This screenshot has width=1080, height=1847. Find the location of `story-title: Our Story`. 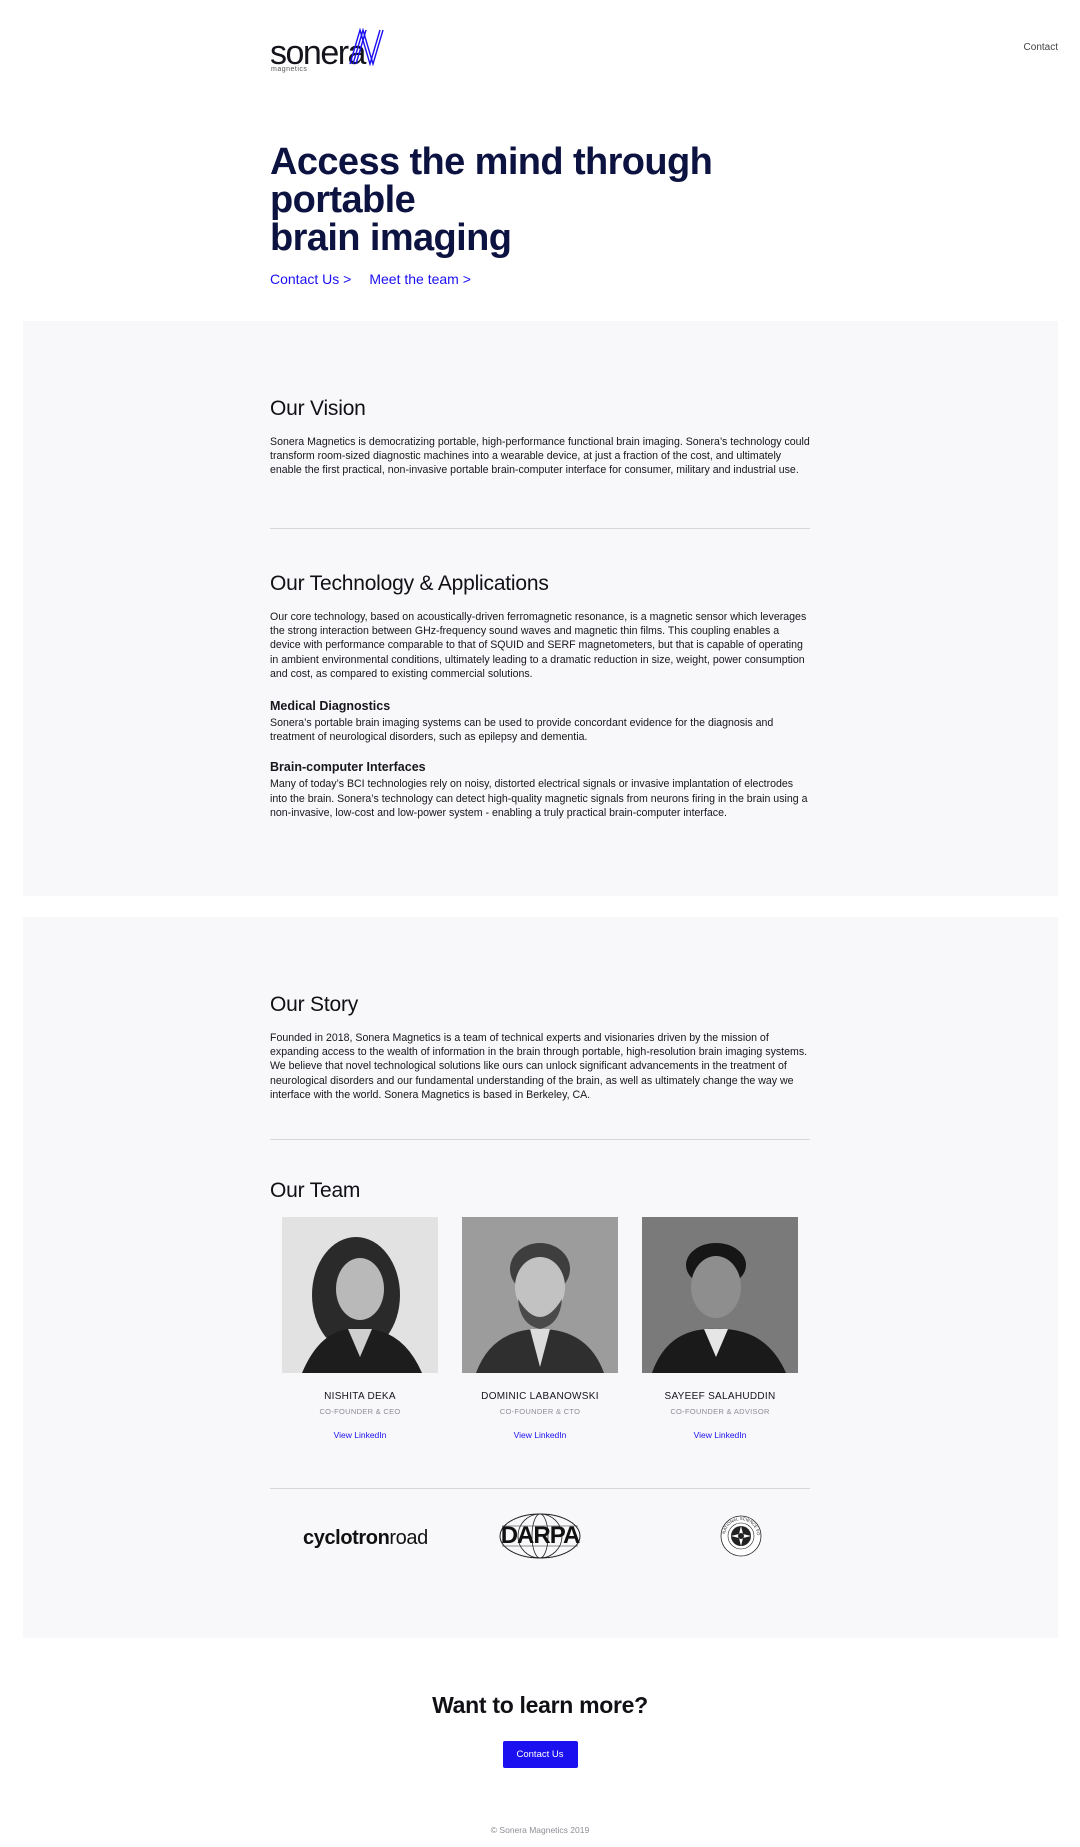

story-title: Our Story is located at coordinates (314, 1004).